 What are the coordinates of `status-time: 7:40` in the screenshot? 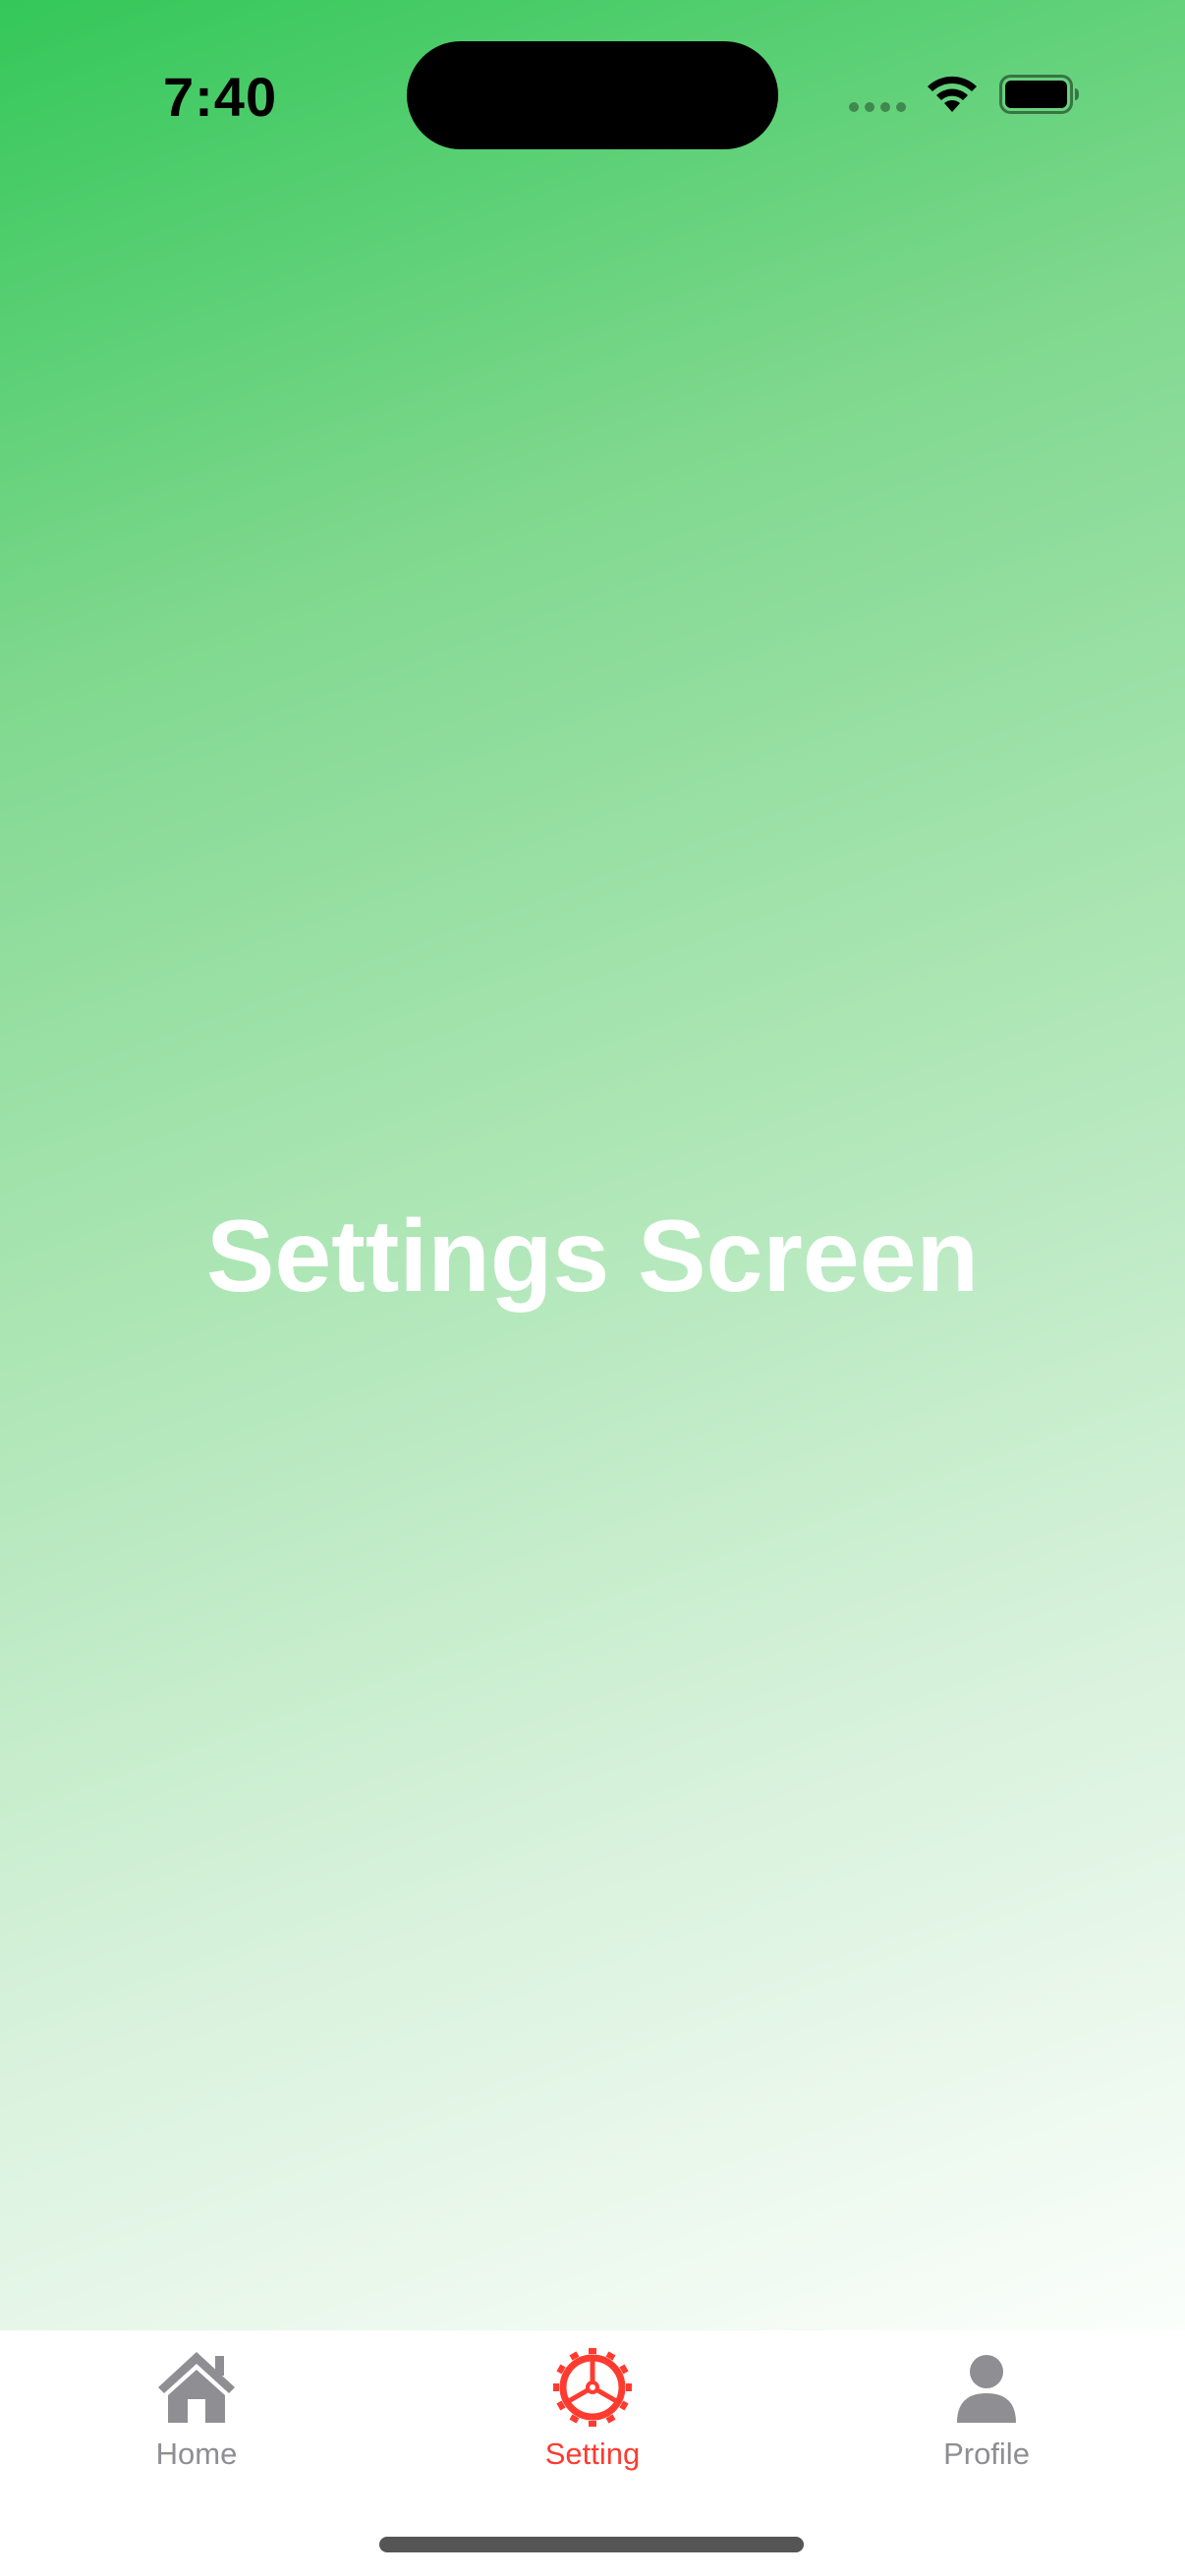 It's located at (221, 97).